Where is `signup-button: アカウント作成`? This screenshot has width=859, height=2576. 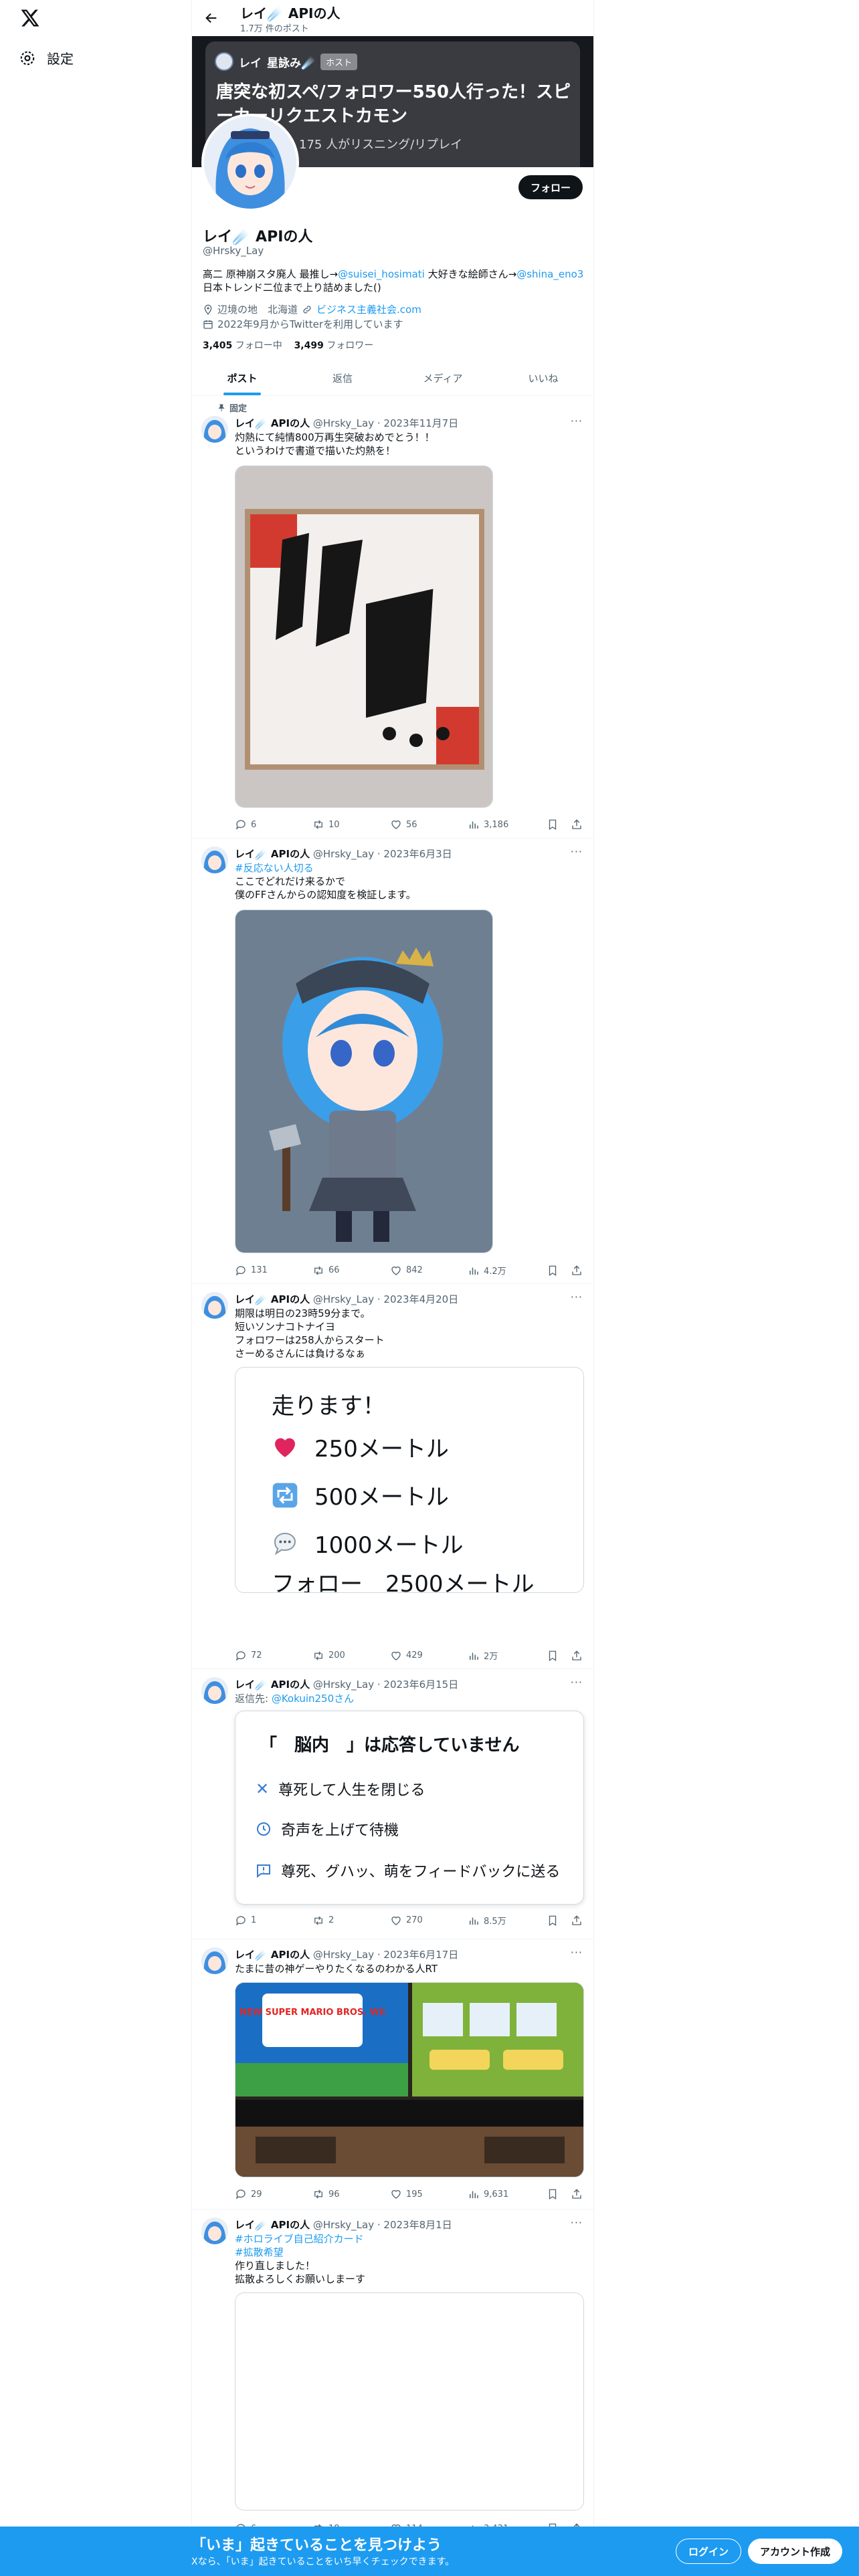 signup-button: アカウント作成 is located at coordinates (796, 2552).